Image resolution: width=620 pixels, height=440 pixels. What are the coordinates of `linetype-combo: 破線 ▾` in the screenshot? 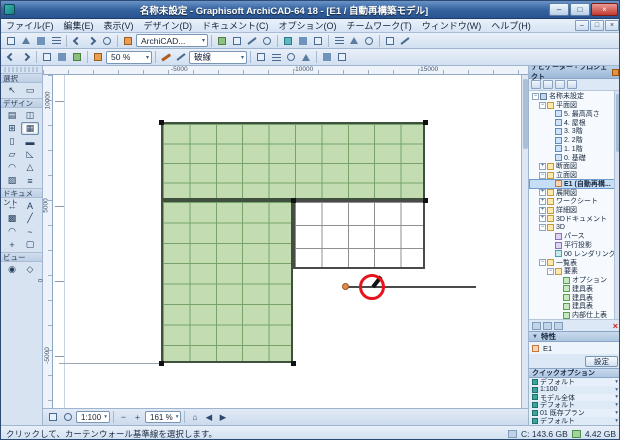 It's located at (218, 57).